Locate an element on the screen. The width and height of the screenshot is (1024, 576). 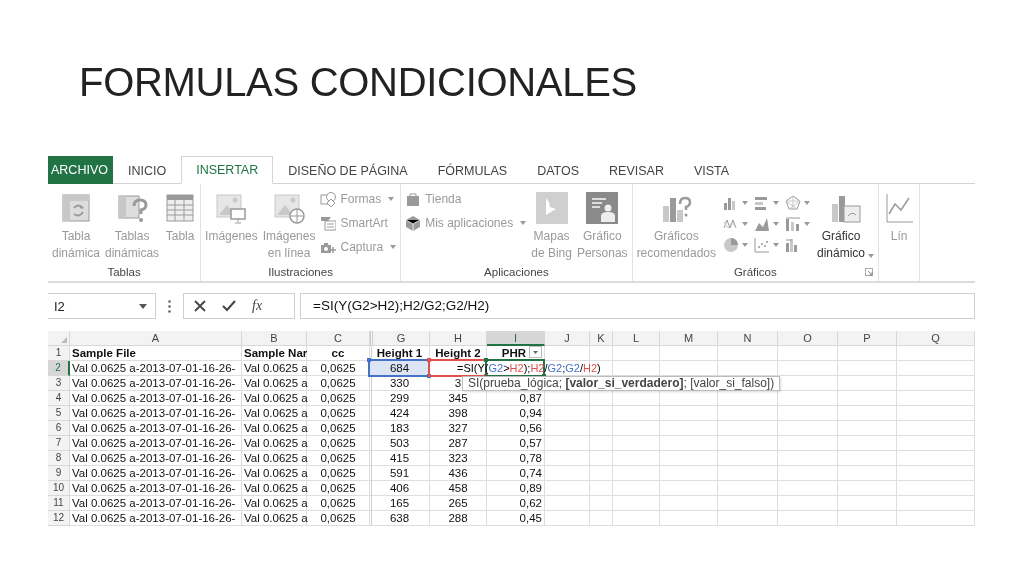
ribbon-button: Gráfico dinámico is located at coordinates (846, 226).